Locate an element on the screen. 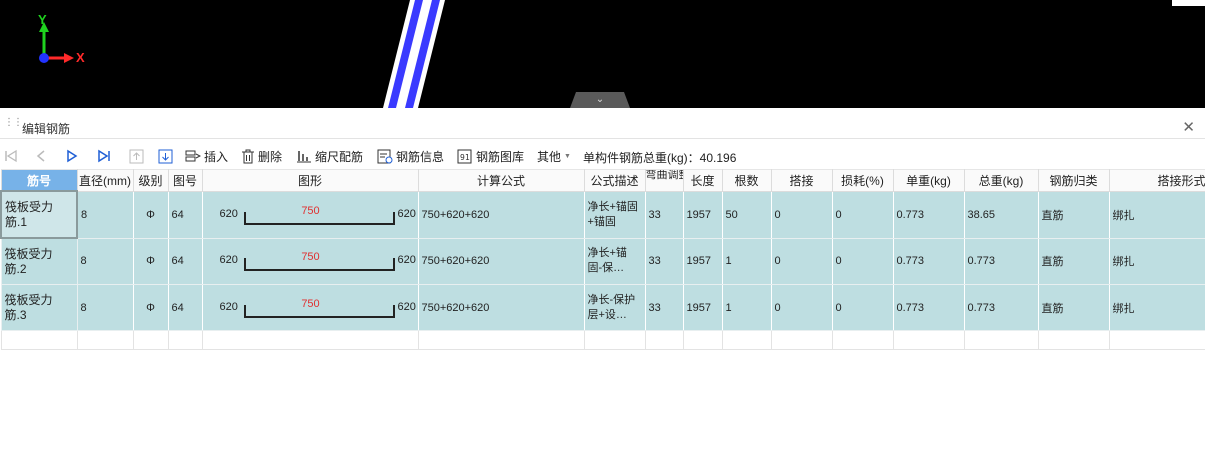 Image resolution: width=1205 pixels, height=467 pixels. col-header: 搭接形式 is located at coordinates (1156, 180).